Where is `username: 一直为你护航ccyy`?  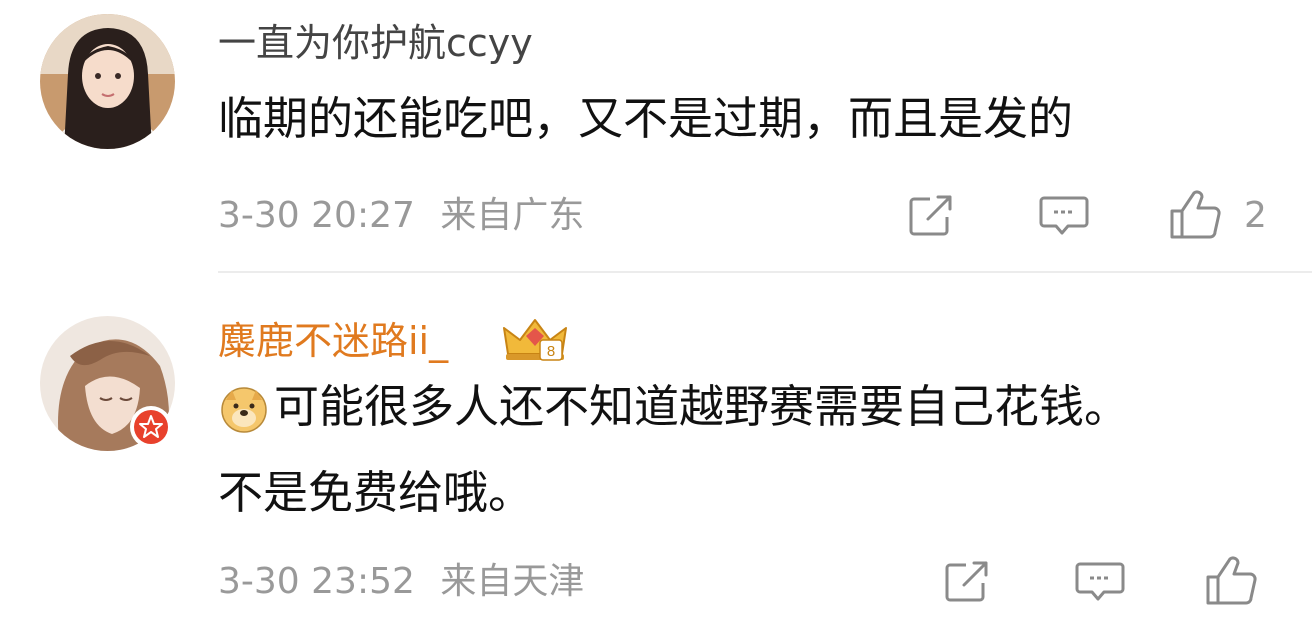
username: 一直为你护航ccyy is located at coordinates (375, 43).